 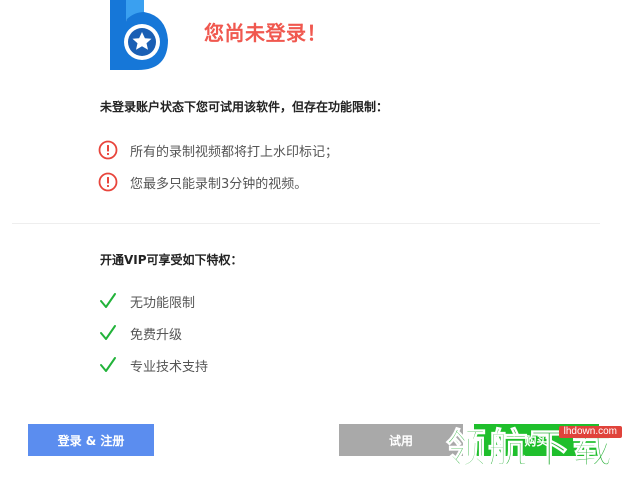 I want to click on list-item: 您最多只能录制3分钟的视频。, so click(x=202, y=182).